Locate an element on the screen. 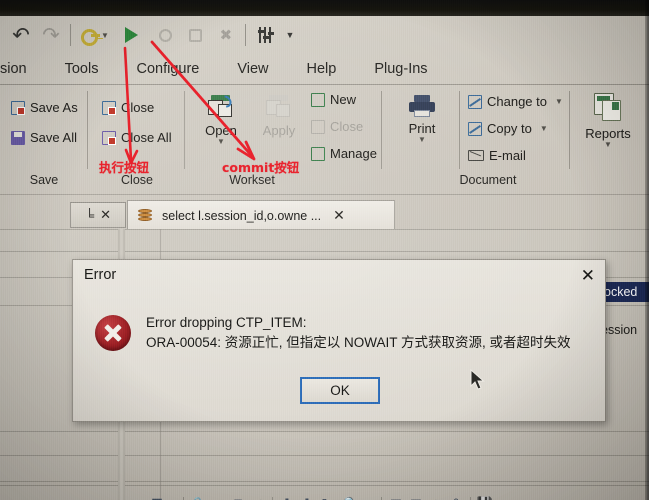 This screenshot has height=500, width=649. save-as-icon is located at coordinates (18, 107).